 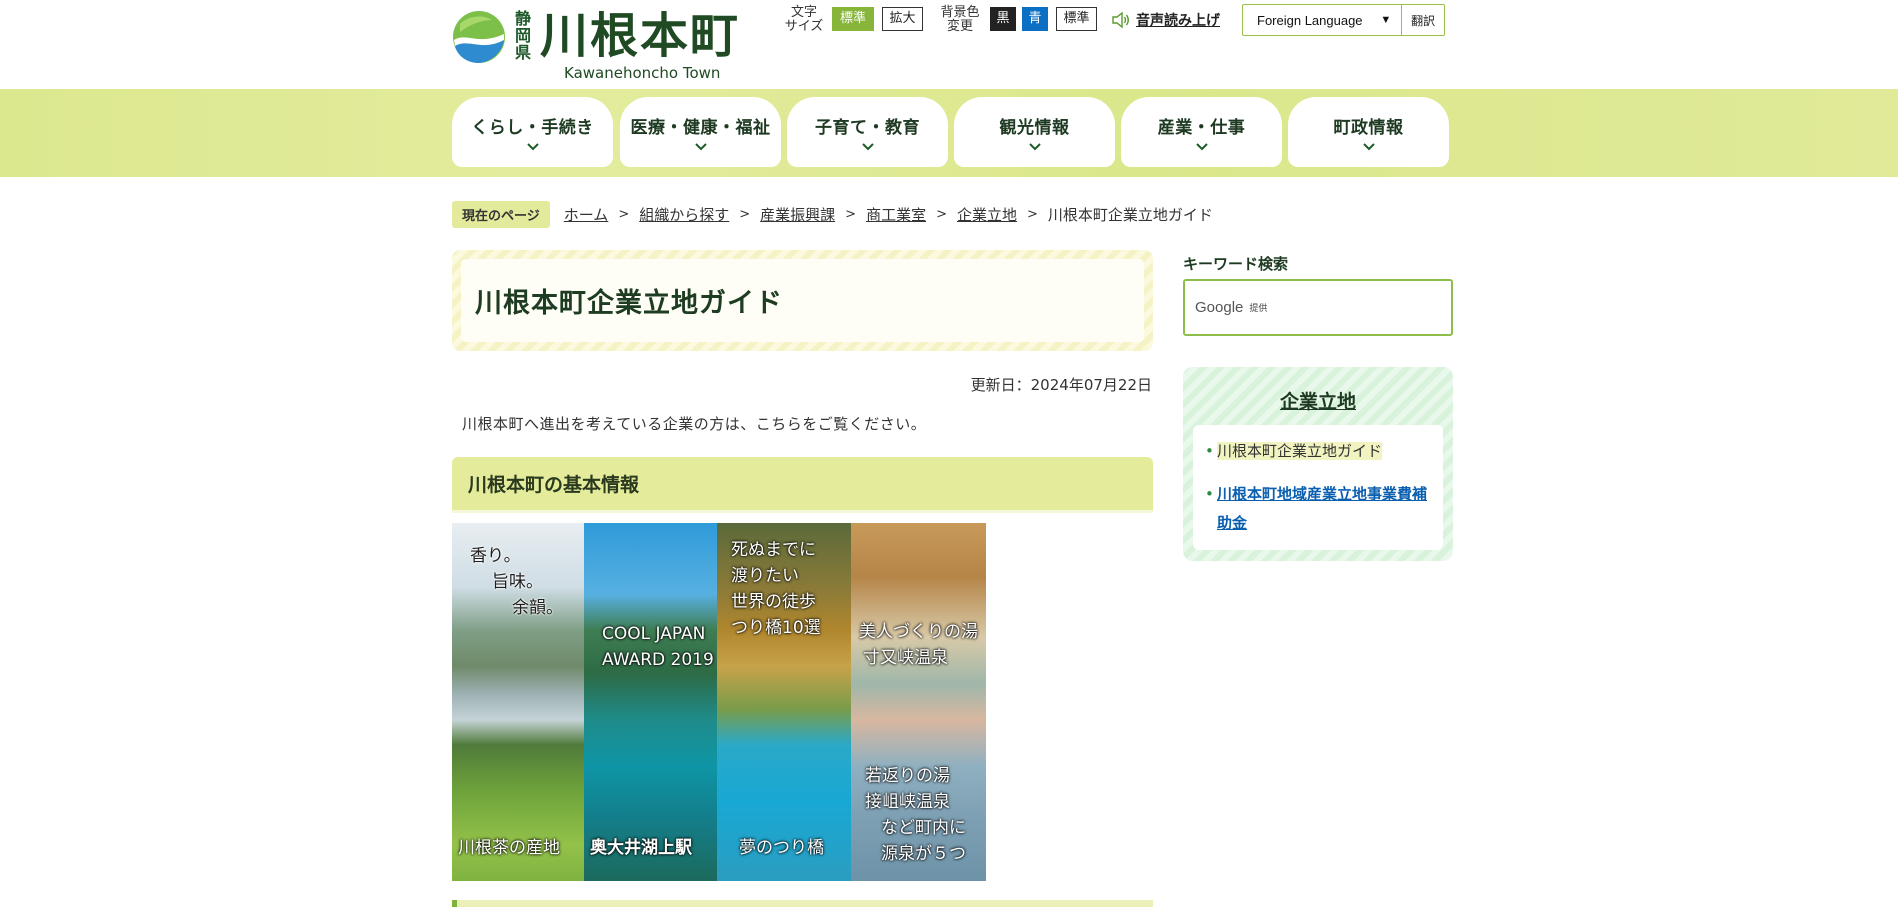 I want to click on bg-black-button: 黒, so click(x=1003, y=19).